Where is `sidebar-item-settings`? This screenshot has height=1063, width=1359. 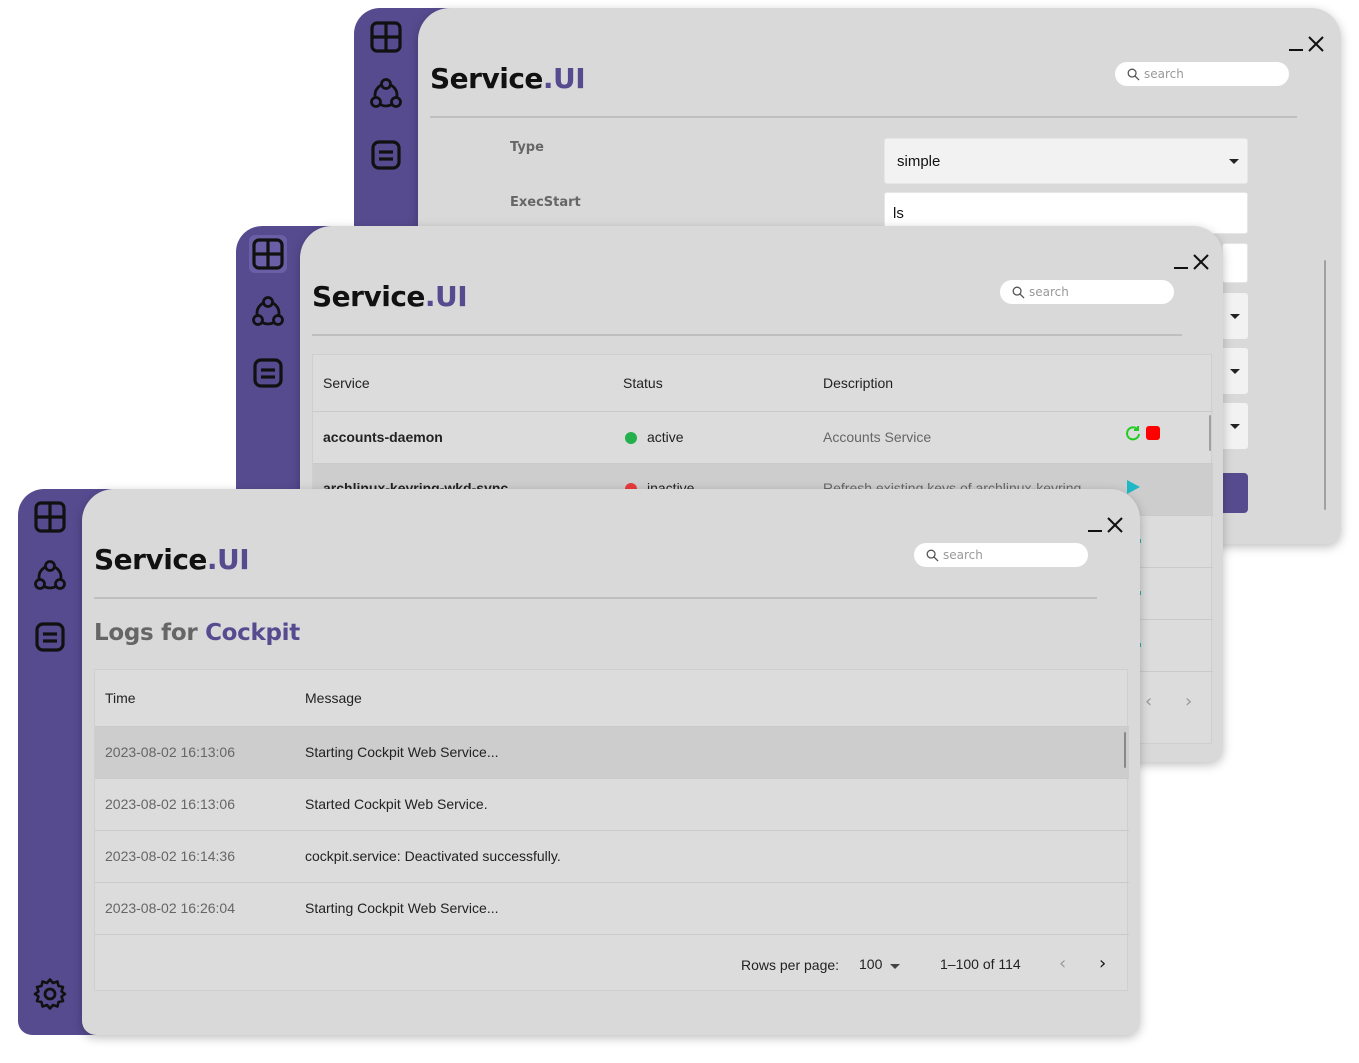 sidebar-item-settings is located at coordinates (50, 994).